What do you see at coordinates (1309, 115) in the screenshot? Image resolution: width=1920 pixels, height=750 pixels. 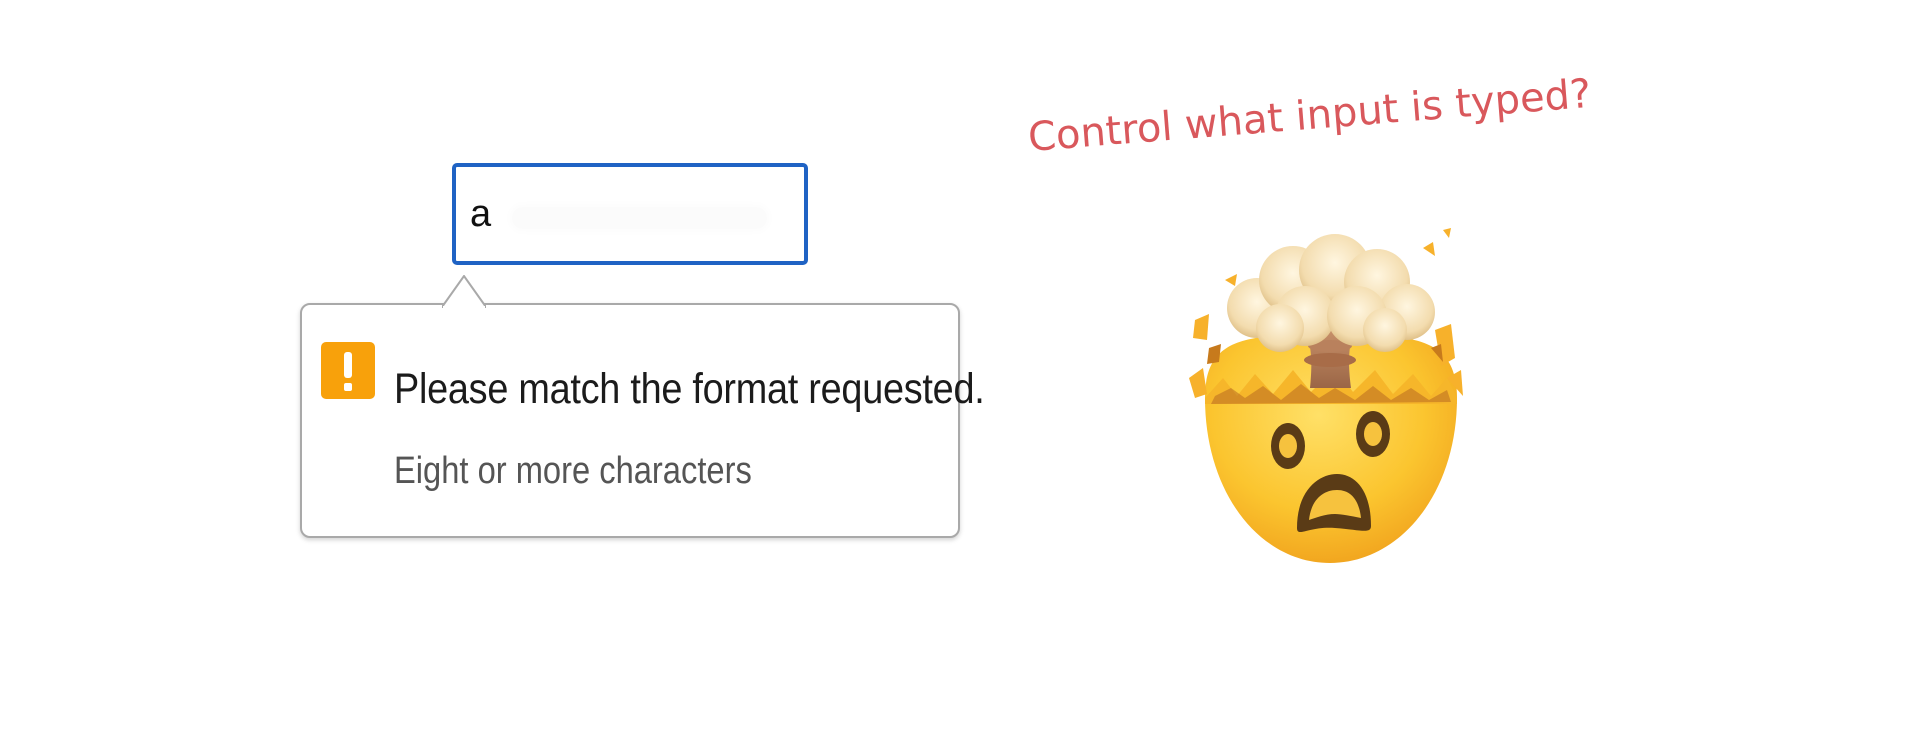 I see `caption-text: Control what input is typed?` at bounding box center [1309, 115].